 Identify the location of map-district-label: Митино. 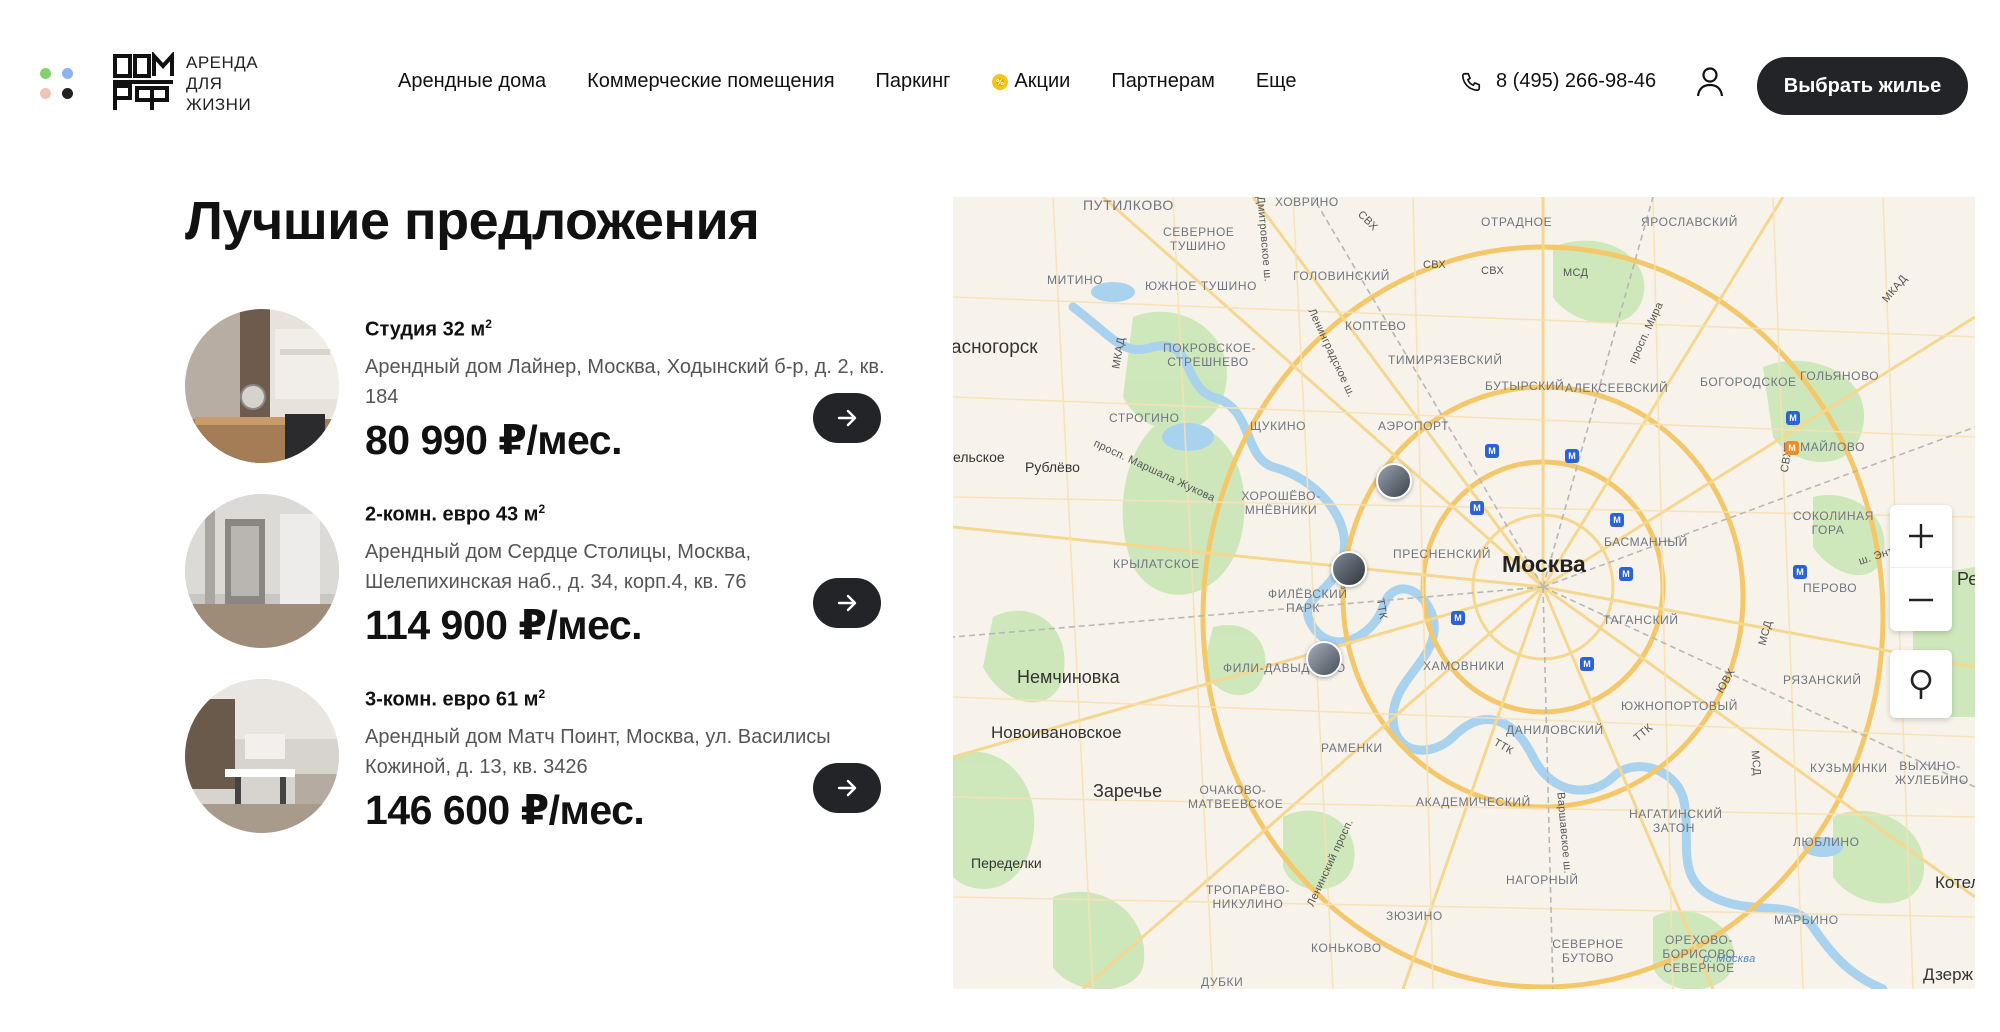
(1075, 280).